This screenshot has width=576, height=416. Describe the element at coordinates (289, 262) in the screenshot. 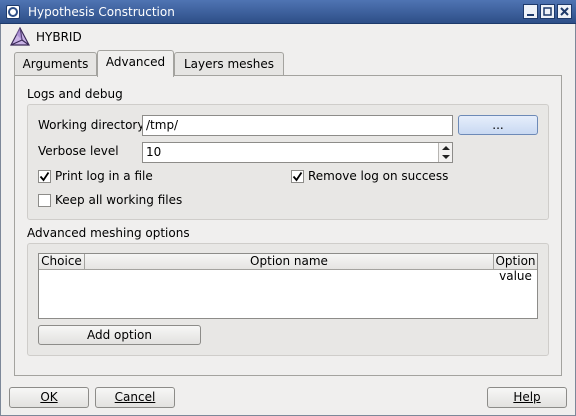

I see `column-header-option-name: Option name` at that location.